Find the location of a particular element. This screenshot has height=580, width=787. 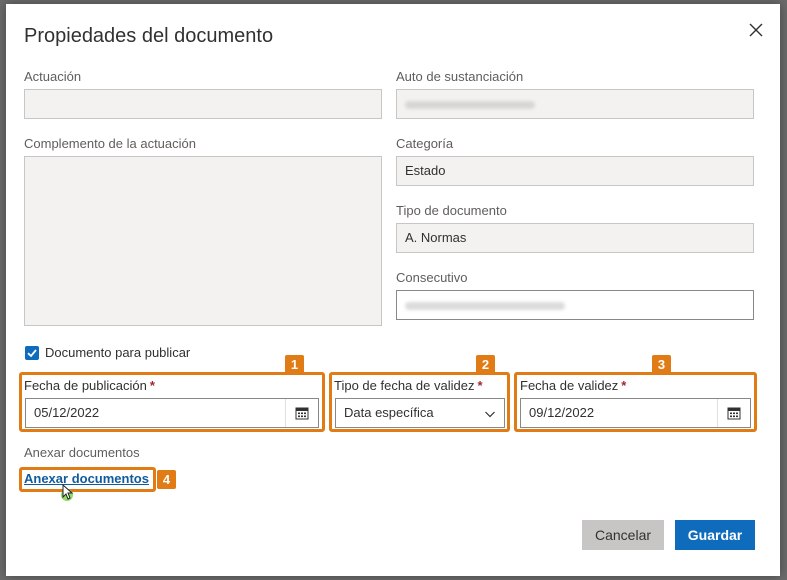

save-button: Guardar is located at coordinates (715, 535).